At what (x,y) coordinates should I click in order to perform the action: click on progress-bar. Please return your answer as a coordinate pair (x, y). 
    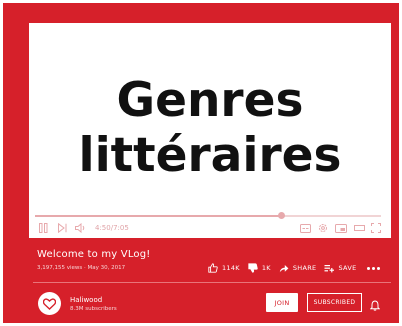
    Looking at the image, I should click on (208, 215).